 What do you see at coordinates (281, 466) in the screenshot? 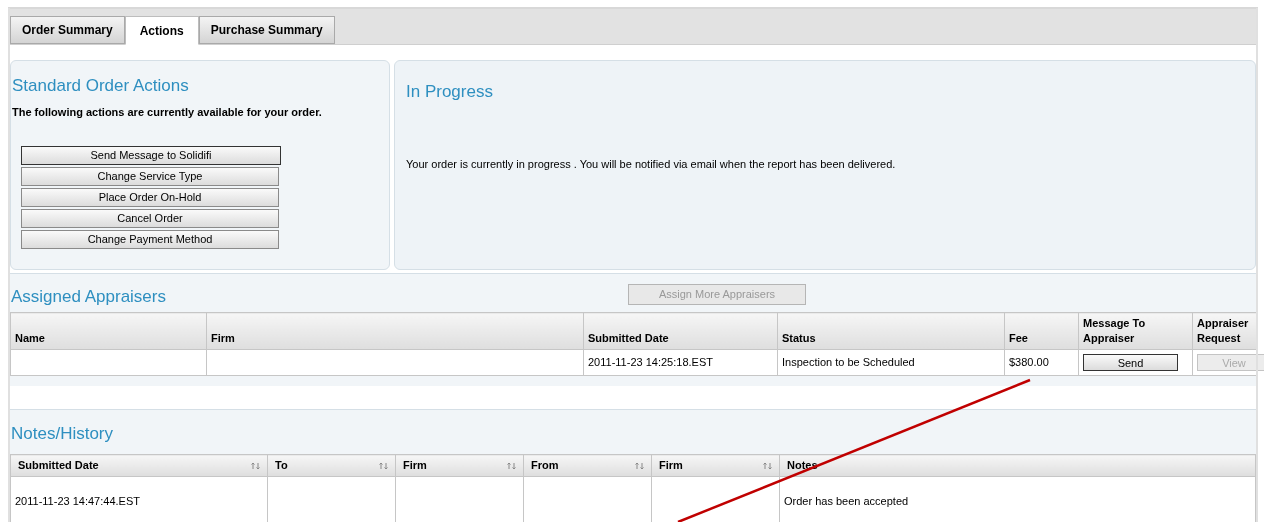
I see `column-header: To` at bounding box center [281, 466].